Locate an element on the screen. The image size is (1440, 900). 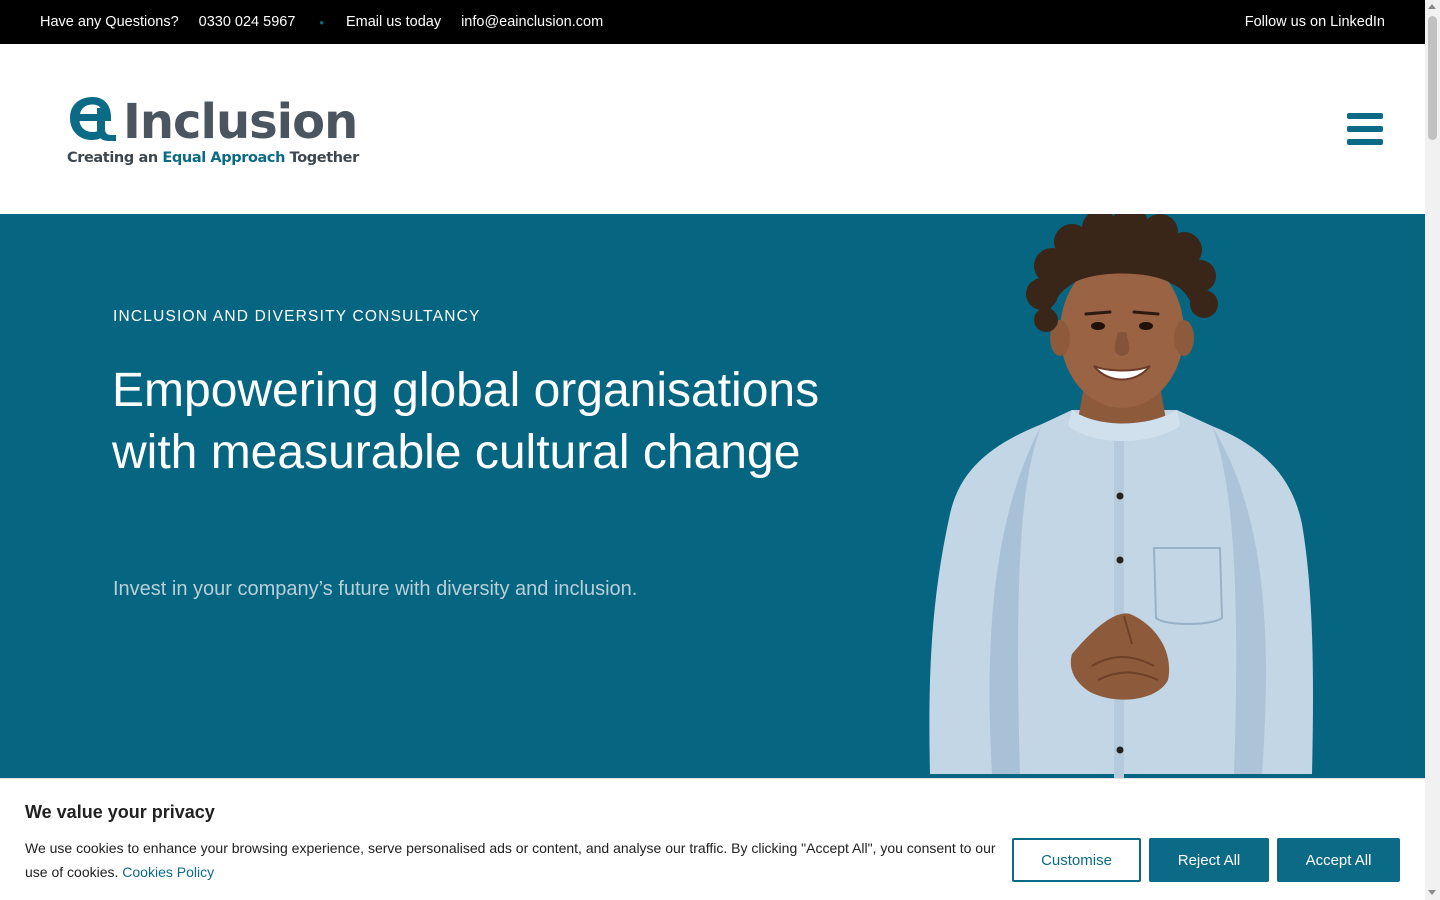
logo-tagline: Creating an Equal Approach Together is located at coordinates (213, 158).